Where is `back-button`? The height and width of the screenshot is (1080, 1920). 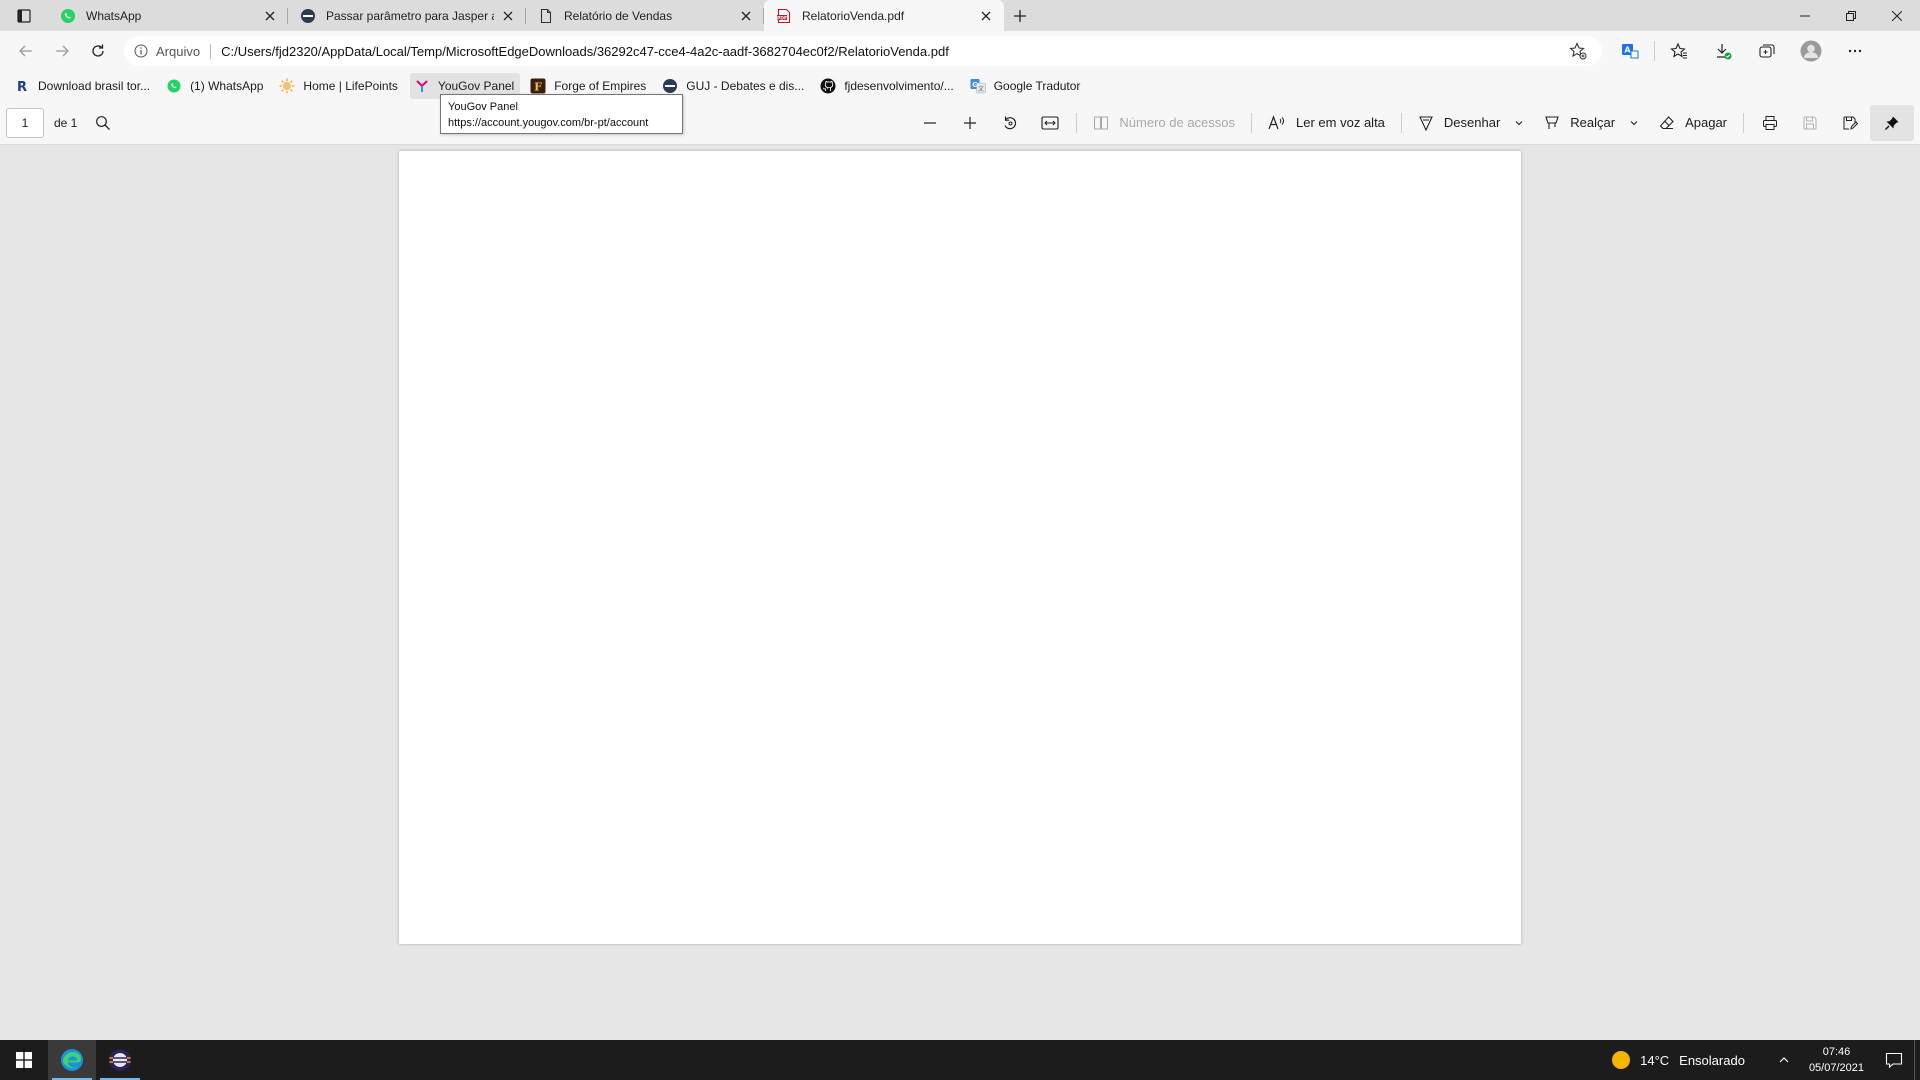
back-button is located at coordinates (26, 51).